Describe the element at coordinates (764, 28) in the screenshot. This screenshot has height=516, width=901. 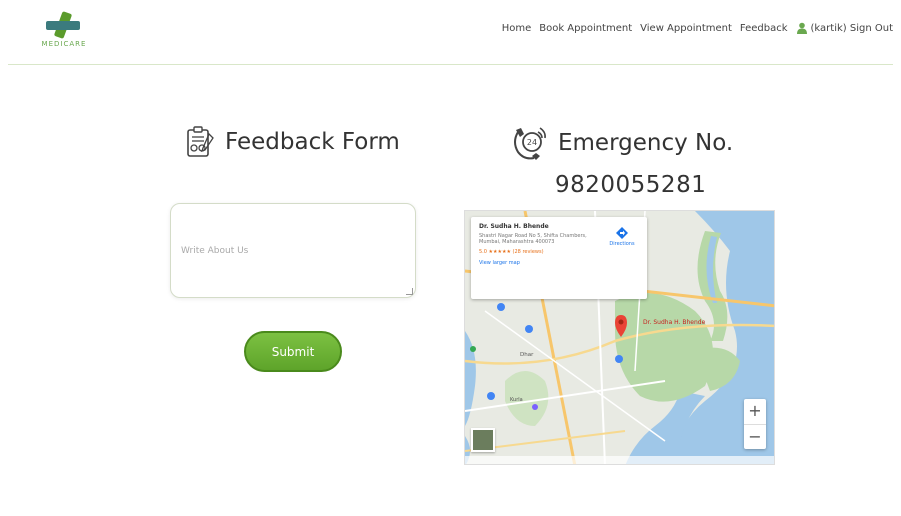
I see `nav-feedback: Feedback` at that location.